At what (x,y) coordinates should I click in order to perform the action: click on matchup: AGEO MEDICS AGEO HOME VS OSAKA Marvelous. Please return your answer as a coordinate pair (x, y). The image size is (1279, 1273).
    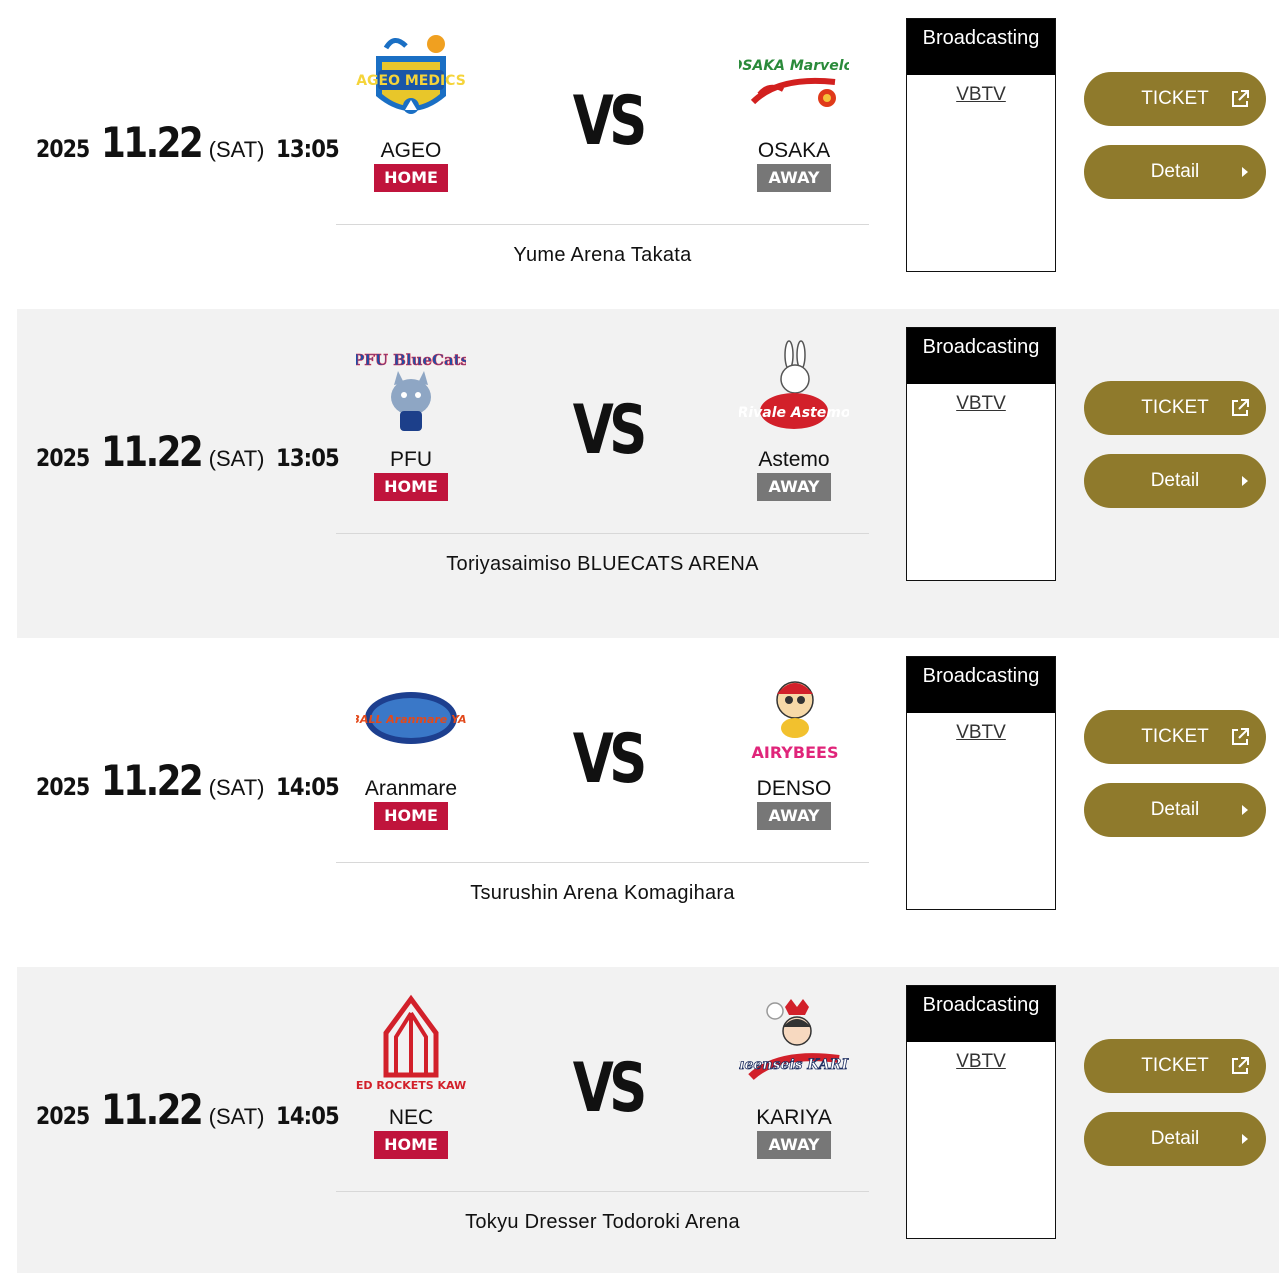
    Looking at the image, I should click on (602, 133).